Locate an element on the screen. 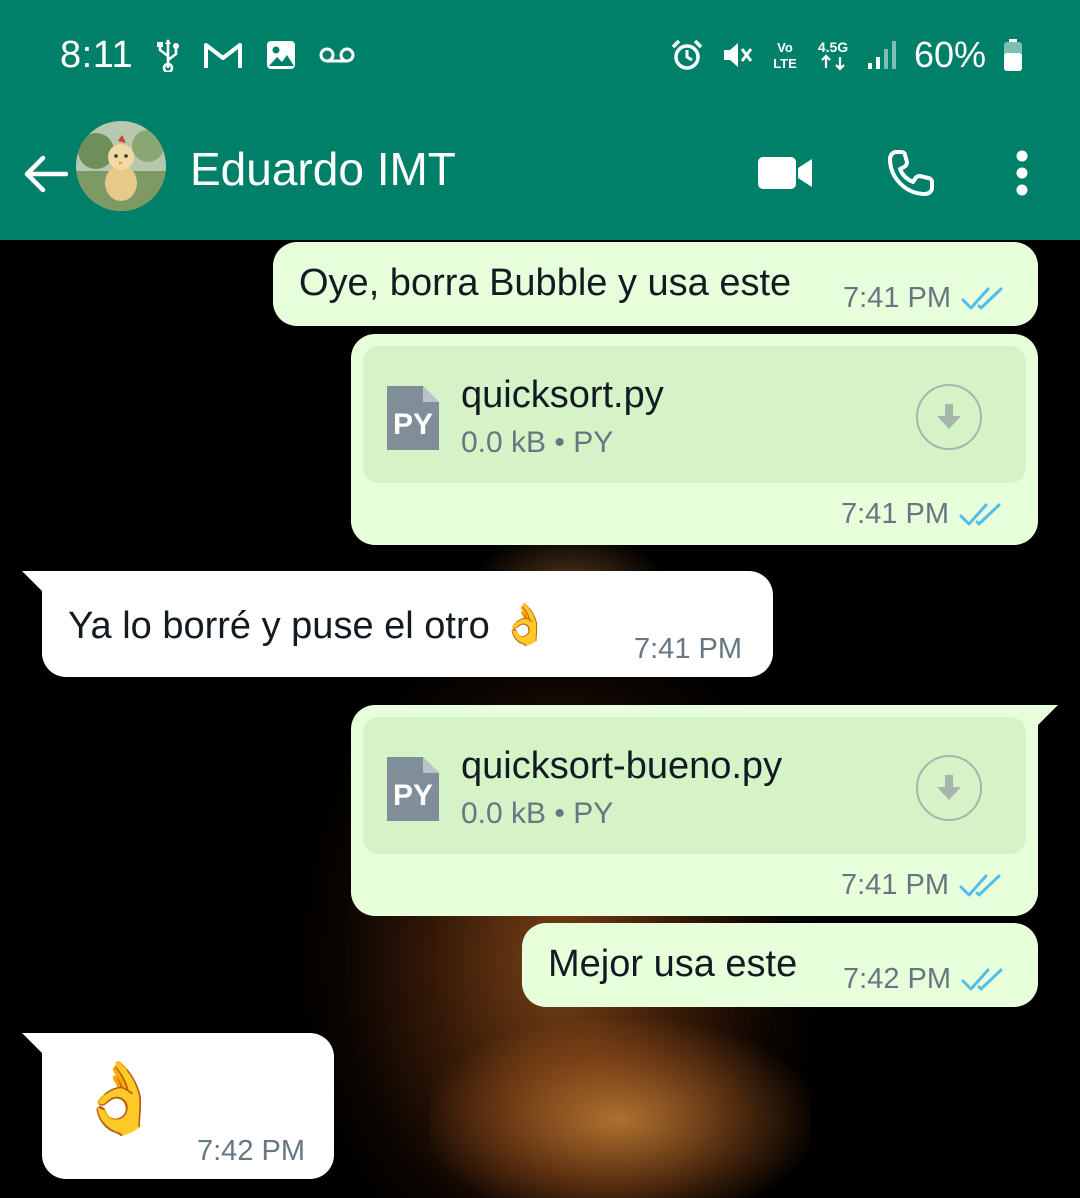  svg-text: Vo is located at coordinates (785, 47).